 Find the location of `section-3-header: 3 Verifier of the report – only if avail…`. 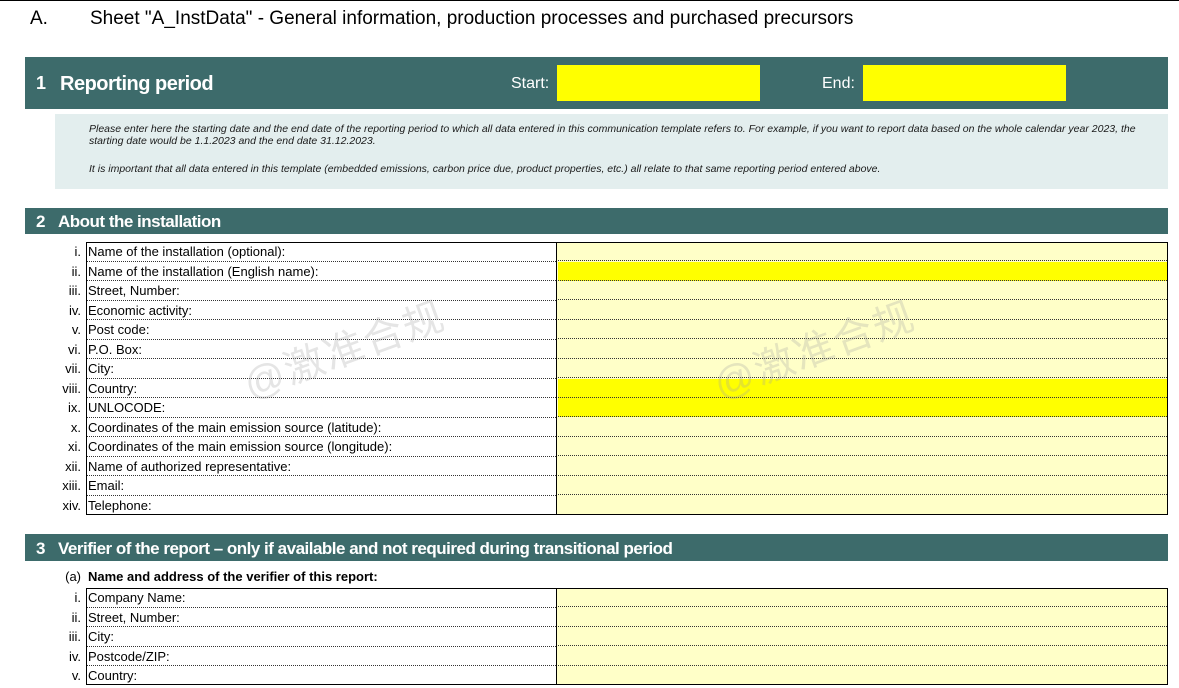

section-3-header: 3 Verifier of the report – only if avail… is located at coordinates (596, 547).